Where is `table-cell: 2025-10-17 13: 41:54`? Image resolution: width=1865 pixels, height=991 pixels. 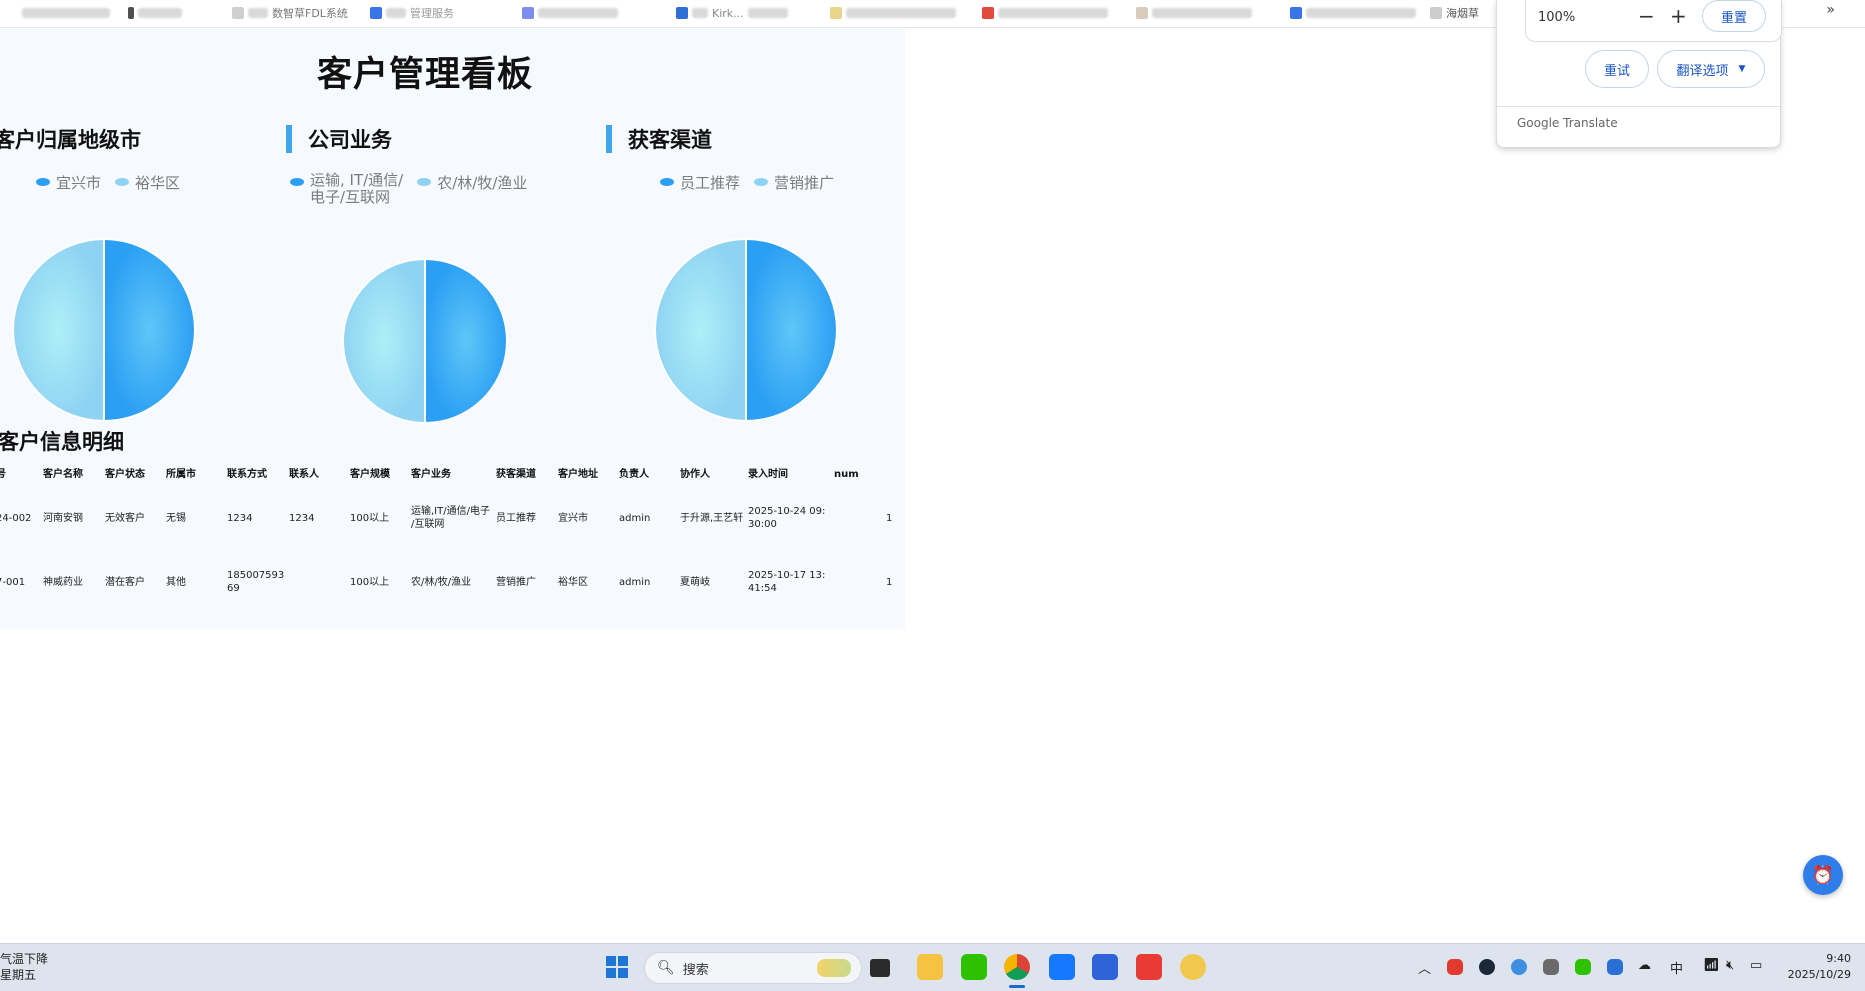
table-cell: 2025-10-17 13: 41:54 is located at coordinates (787, 582).